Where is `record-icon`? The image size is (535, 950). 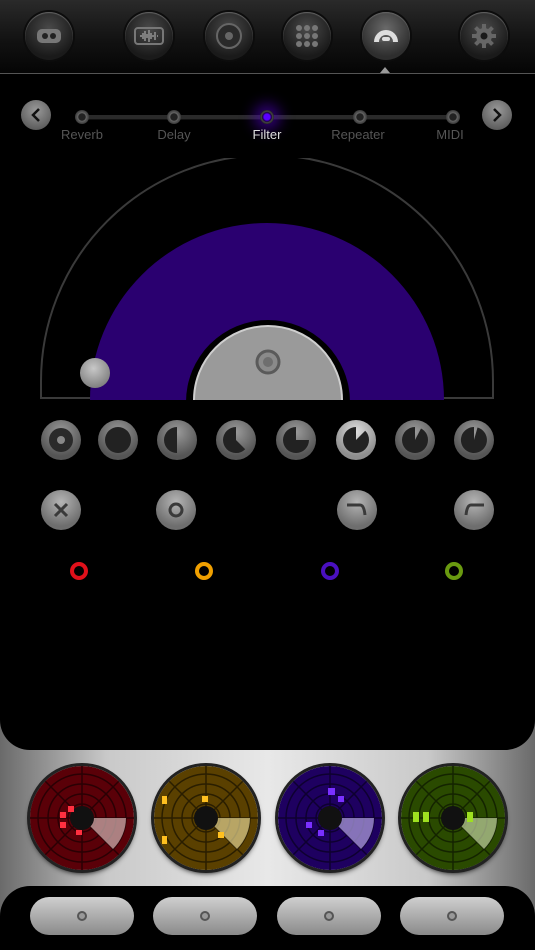 record-icon is located at coordinates (229, 36).